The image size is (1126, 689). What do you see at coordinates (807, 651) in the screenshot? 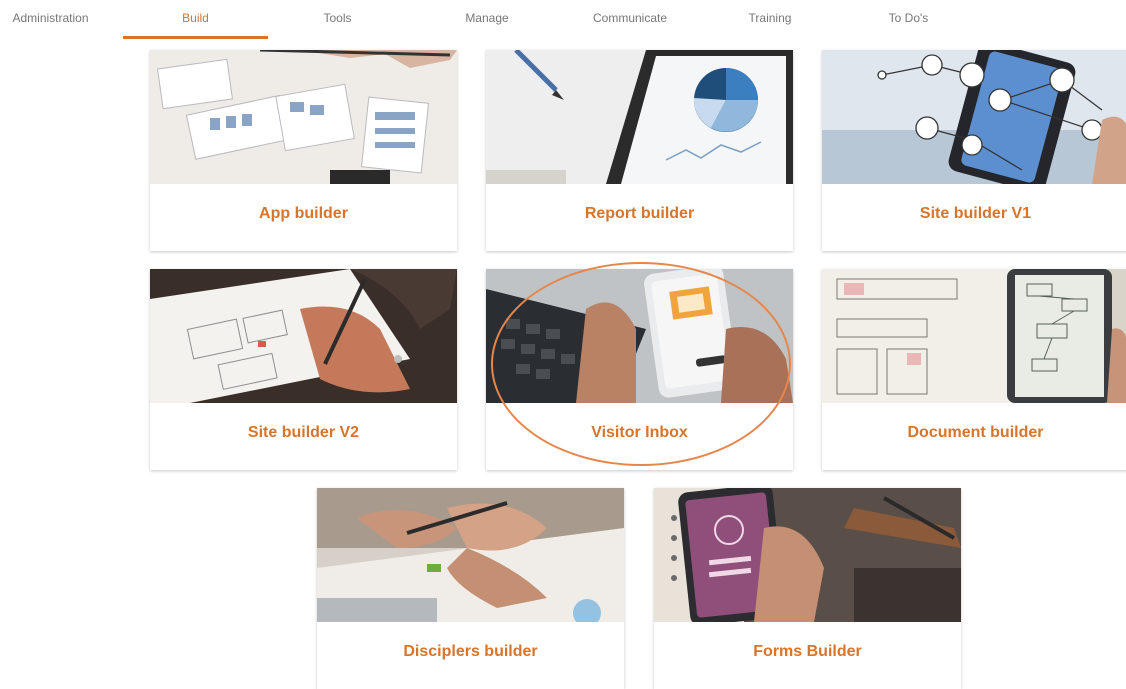
I see `card-label: Forms Builder` at bounding box center [807, 651].